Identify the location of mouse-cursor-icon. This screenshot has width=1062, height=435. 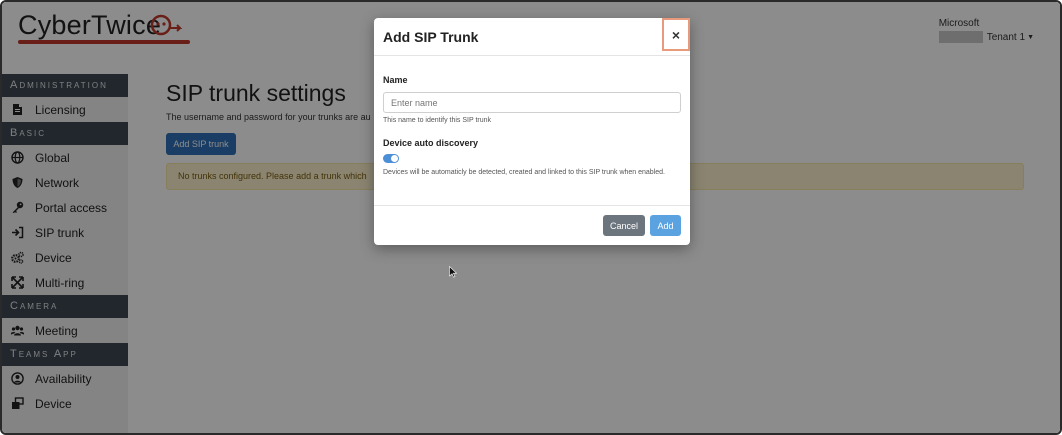
(453, 272).